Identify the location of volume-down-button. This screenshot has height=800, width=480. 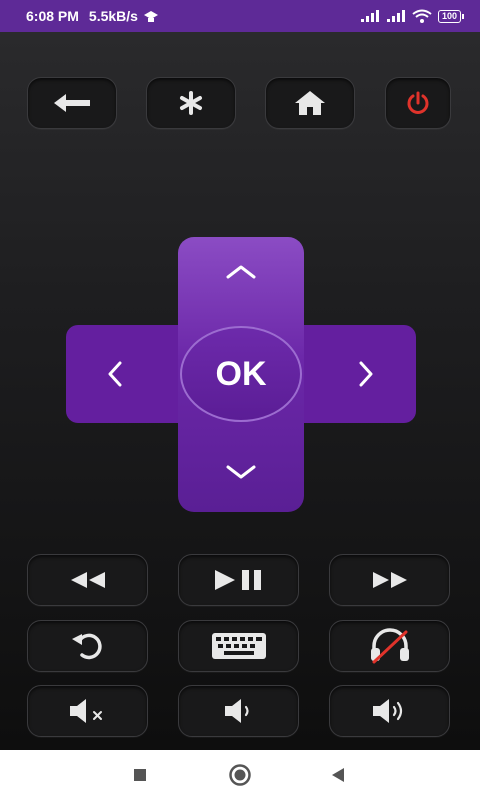
(238, 711).